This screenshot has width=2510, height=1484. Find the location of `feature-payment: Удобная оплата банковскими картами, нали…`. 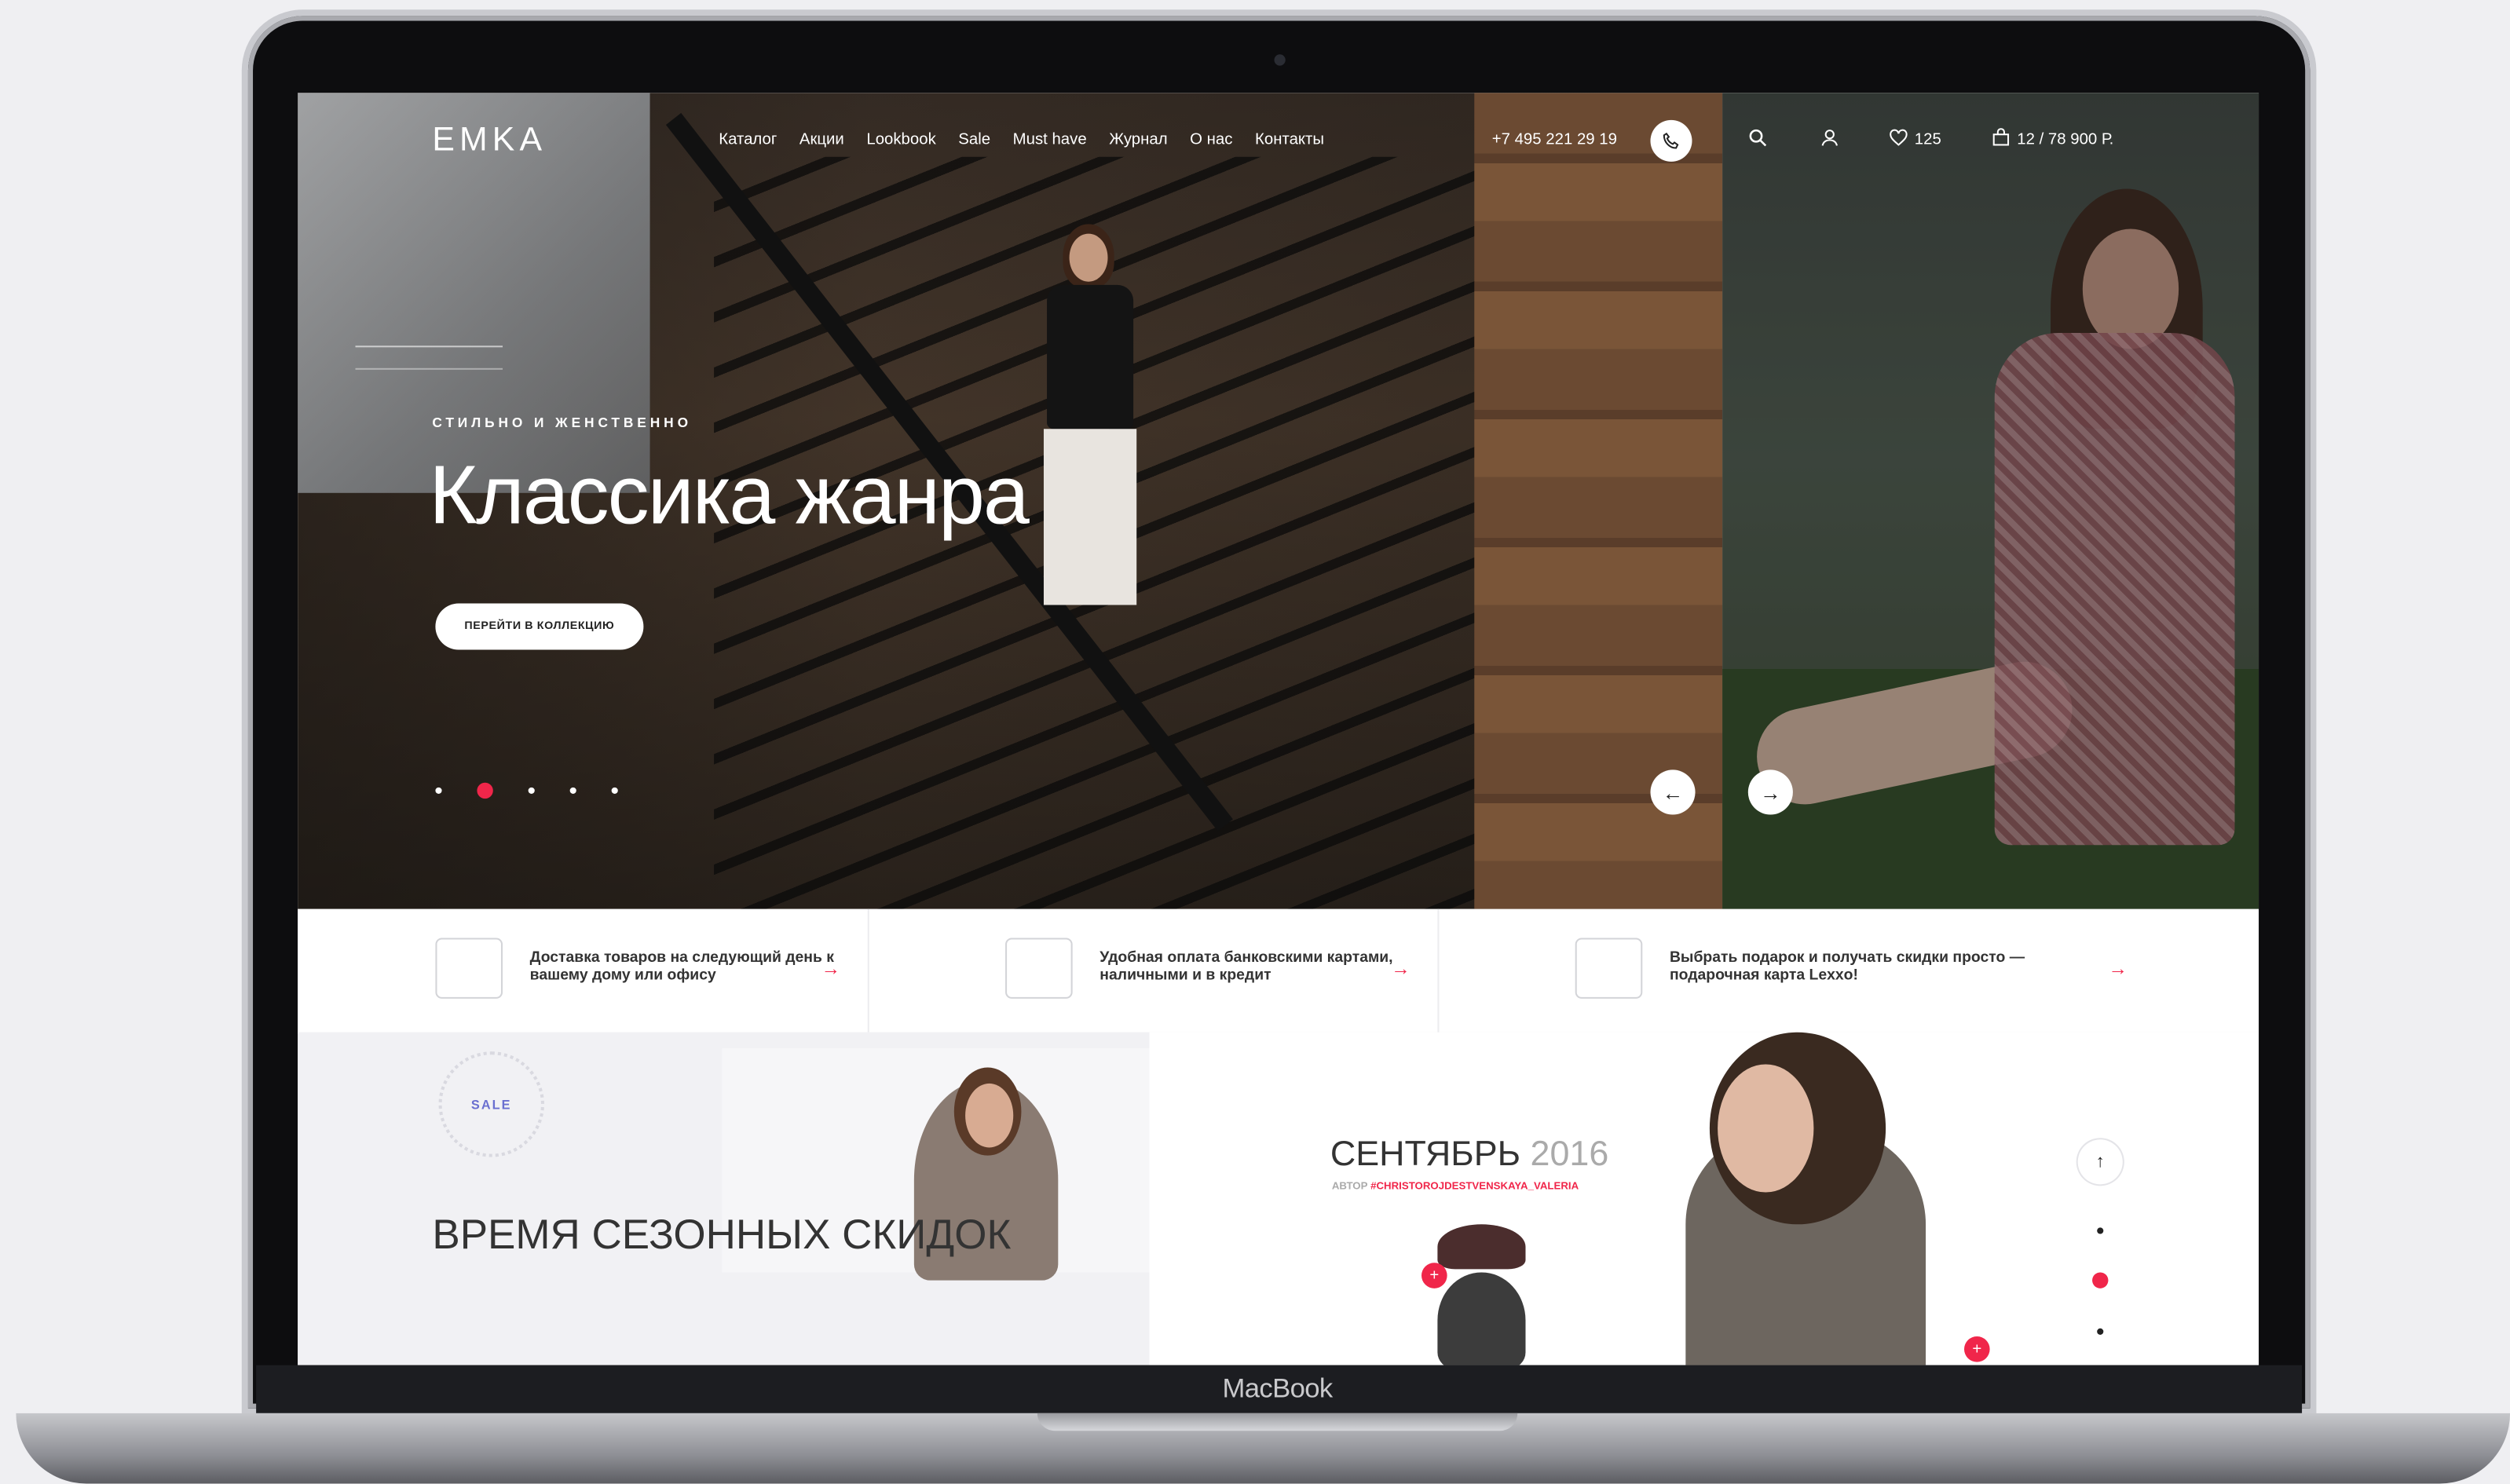

feature-payment: Удобная оплата банковскими картами, нали… is located at coordinates (1154, 971).